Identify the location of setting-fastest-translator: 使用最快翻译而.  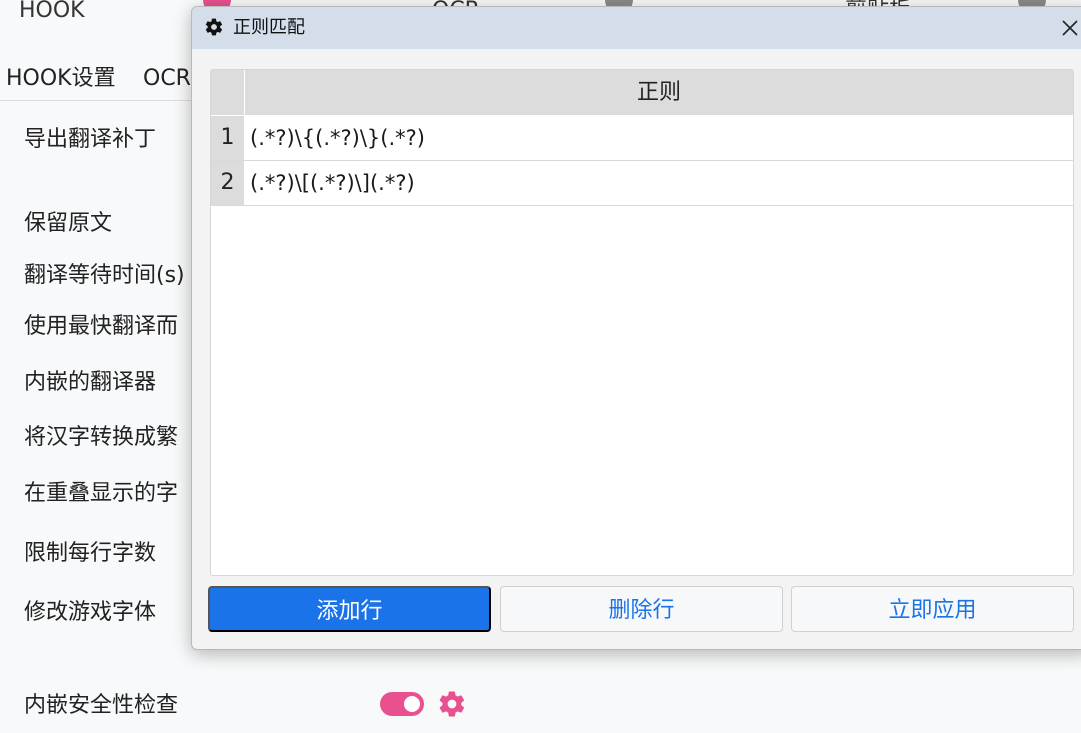
(101, 326).